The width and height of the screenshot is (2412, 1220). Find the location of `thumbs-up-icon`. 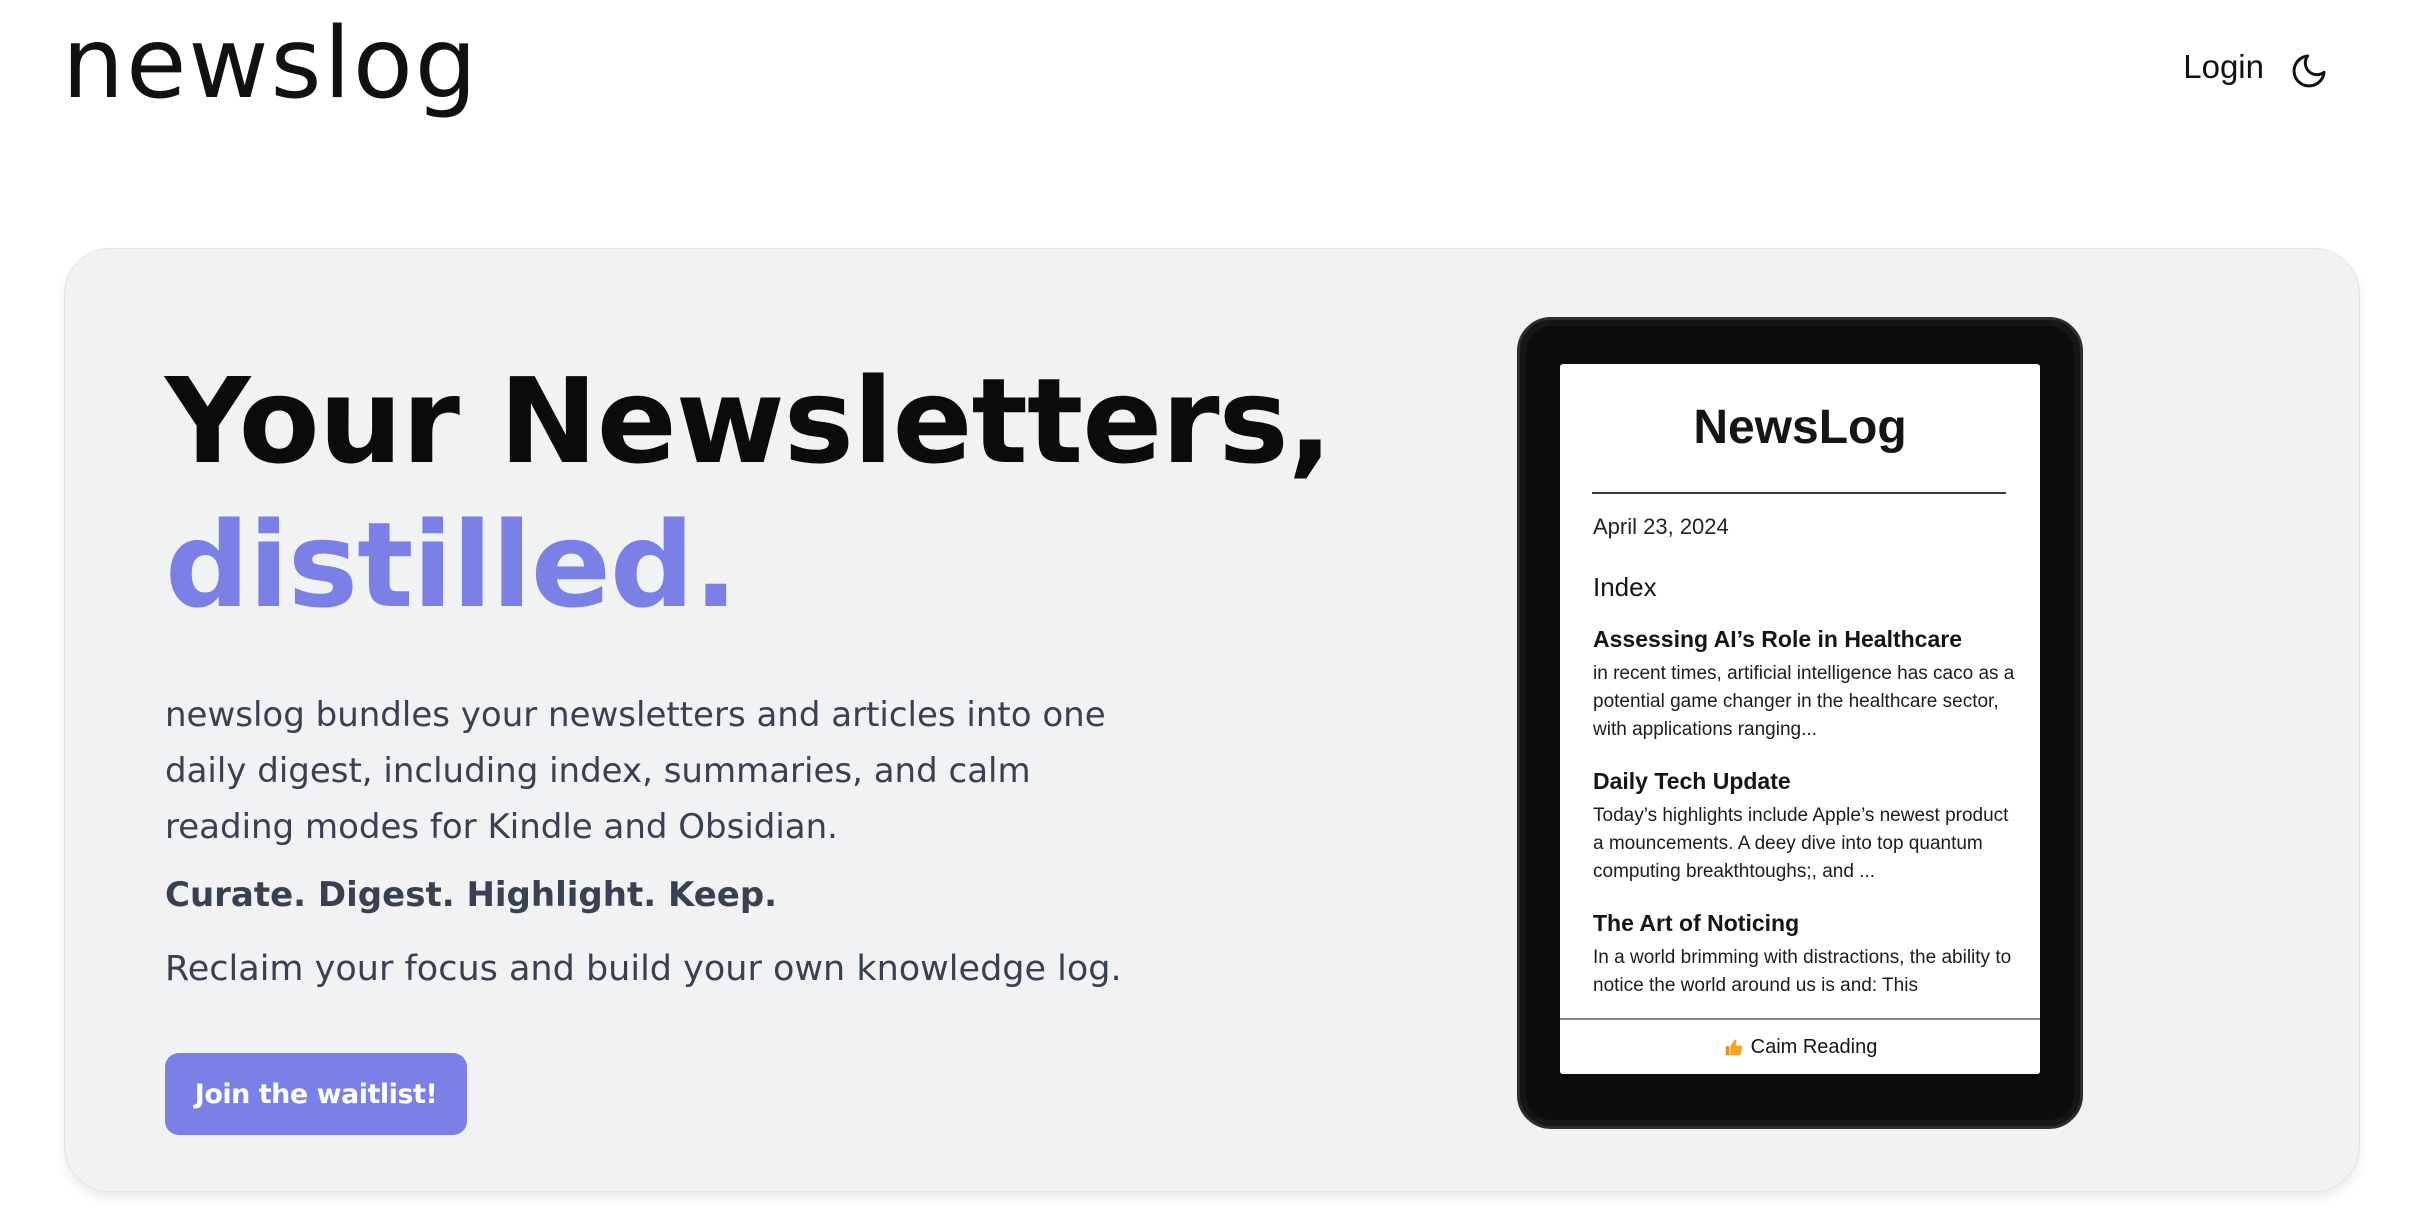

thumbs-up-icon is located at coordinates (1733, 1047).